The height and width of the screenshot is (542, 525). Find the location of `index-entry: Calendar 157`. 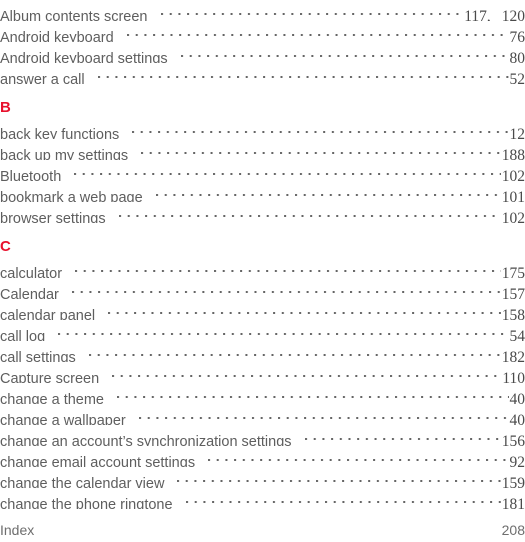

index-entry: Calendar 157 is located at coordinates (262, 288).